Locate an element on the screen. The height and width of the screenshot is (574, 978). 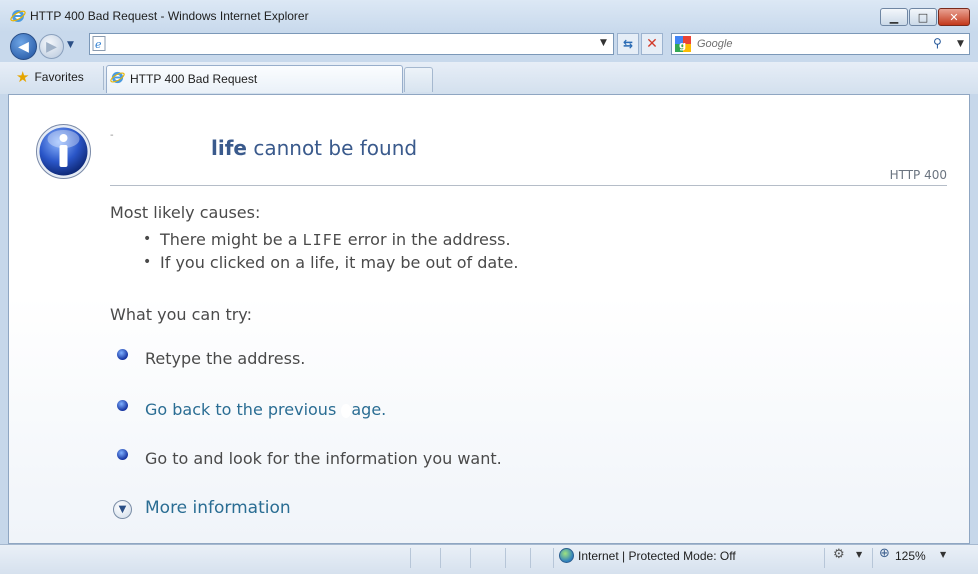
close-button: ✕ is located at coordinates (954, 17).